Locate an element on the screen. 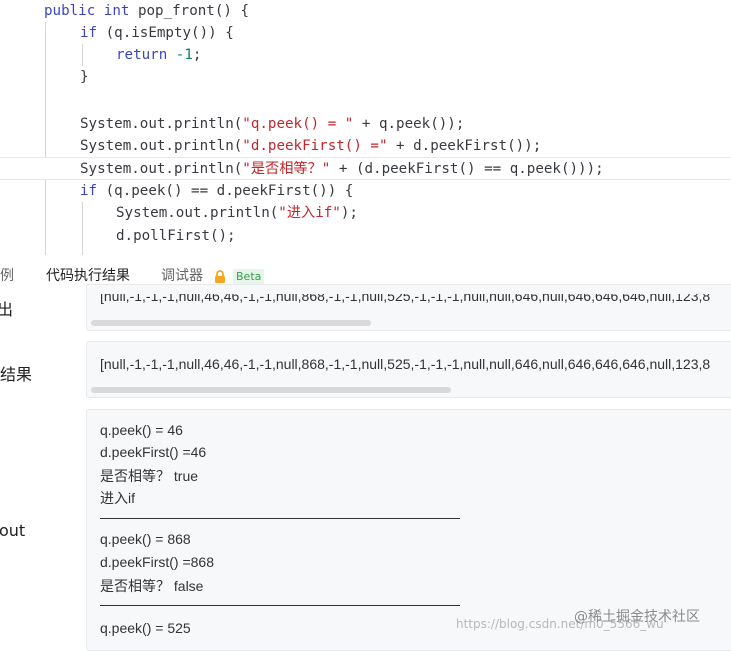 Image resolution: width=731 pixels, height=651 pixels. code-token: return is located at coordinates (146, 55).